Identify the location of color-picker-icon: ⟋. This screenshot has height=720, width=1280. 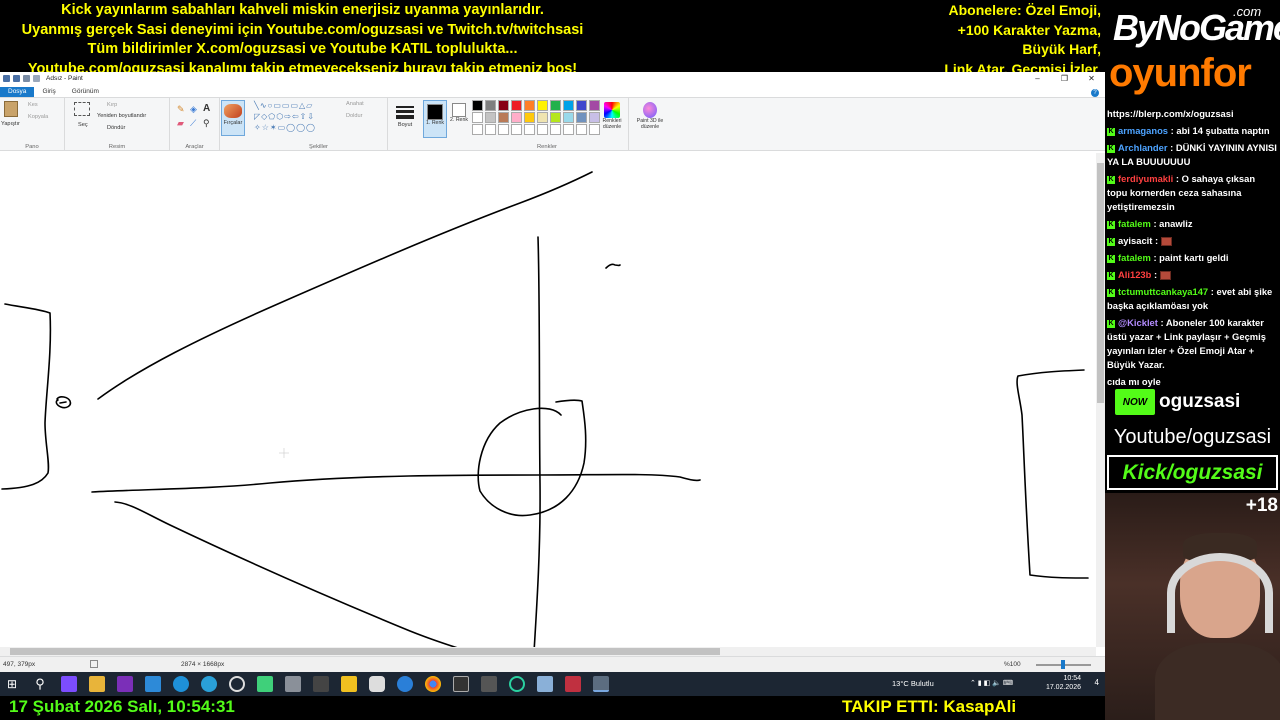
(193, 123).